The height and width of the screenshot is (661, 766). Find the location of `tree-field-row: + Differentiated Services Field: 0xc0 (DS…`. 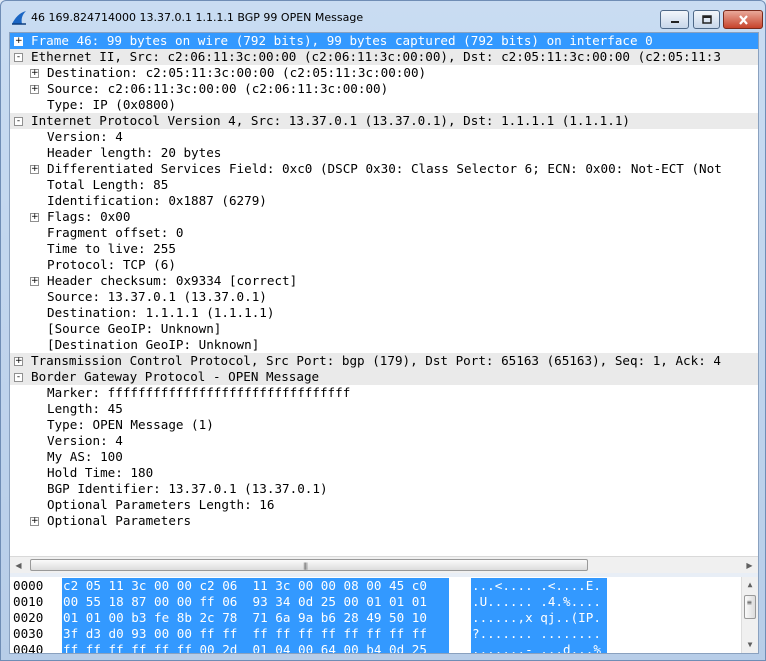

tree-field-row: + Differentiated Services Field: 0xc0 (DS… is located at coordinates (384, 169).